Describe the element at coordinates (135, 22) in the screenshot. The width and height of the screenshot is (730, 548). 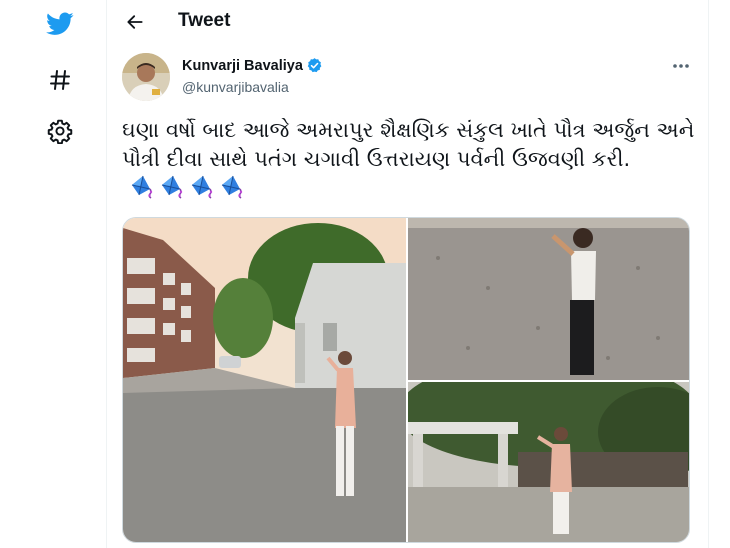
I see `back-arrow-icon` at that location.